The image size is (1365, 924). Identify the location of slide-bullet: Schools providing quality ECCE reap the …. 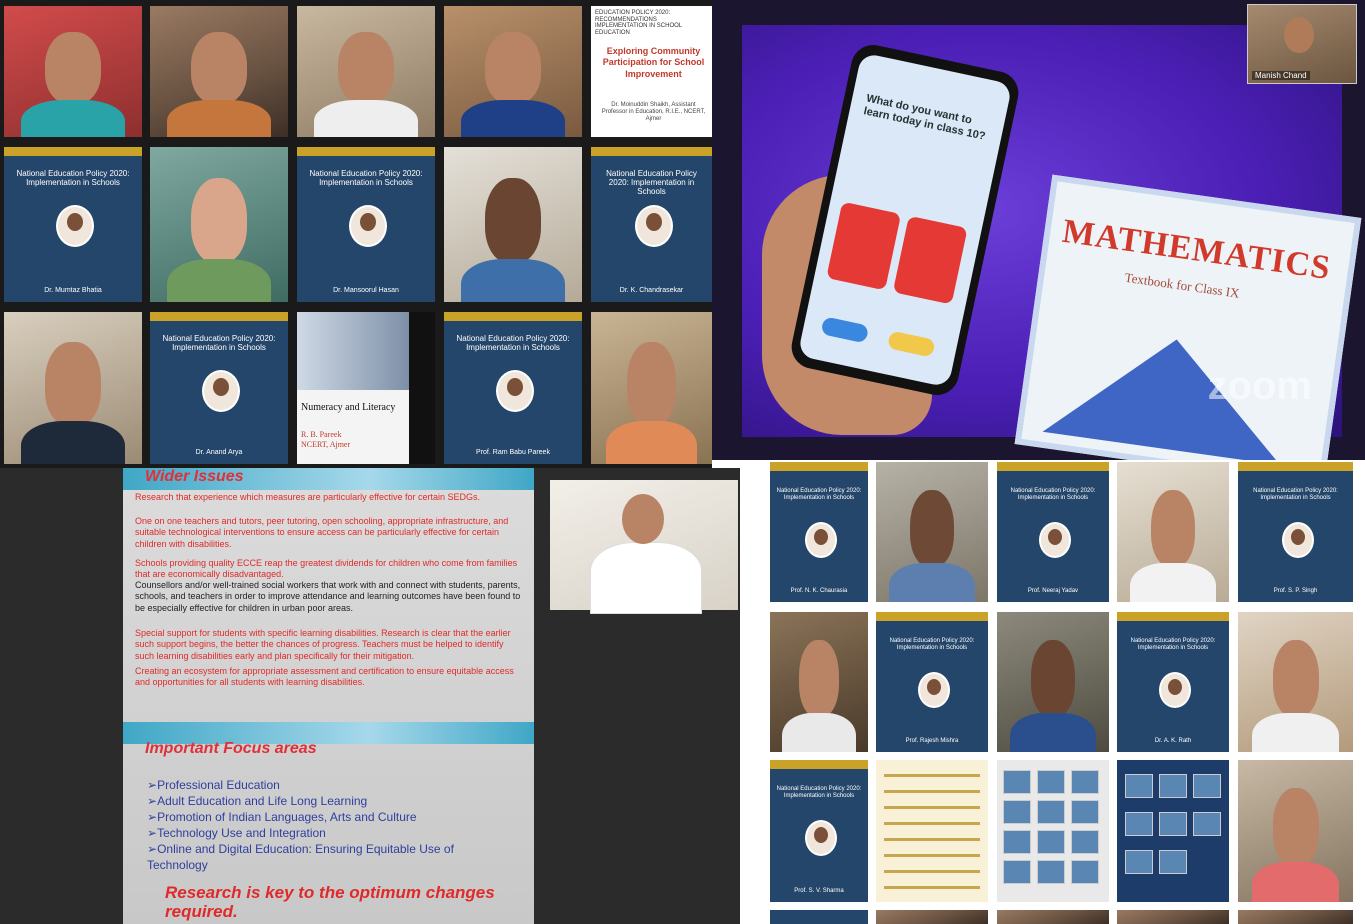
(326, 569).